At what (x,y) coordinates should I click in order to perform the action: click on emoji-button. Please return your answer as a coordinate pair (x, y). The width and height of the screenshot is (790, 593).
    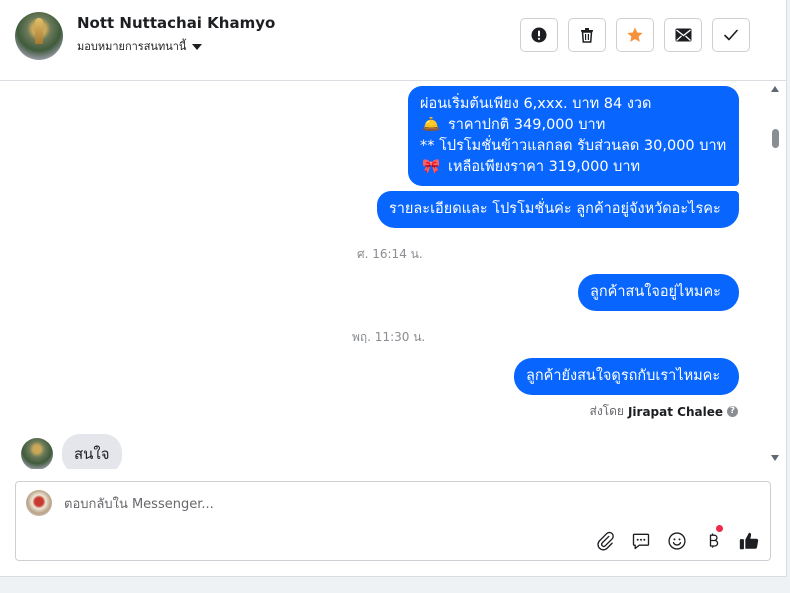
    Looking at the image, I should click on (677, 541).